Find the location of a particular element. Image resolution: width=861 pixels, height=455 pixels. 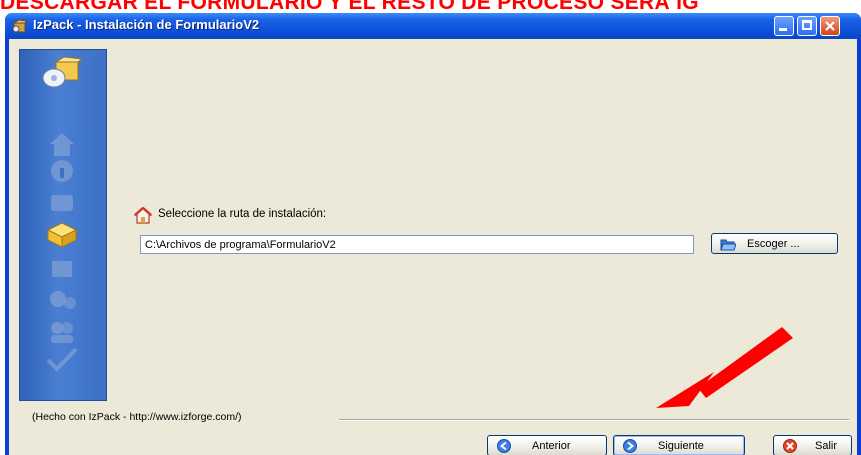

maximize-icon is located at coordinates (807, 25).